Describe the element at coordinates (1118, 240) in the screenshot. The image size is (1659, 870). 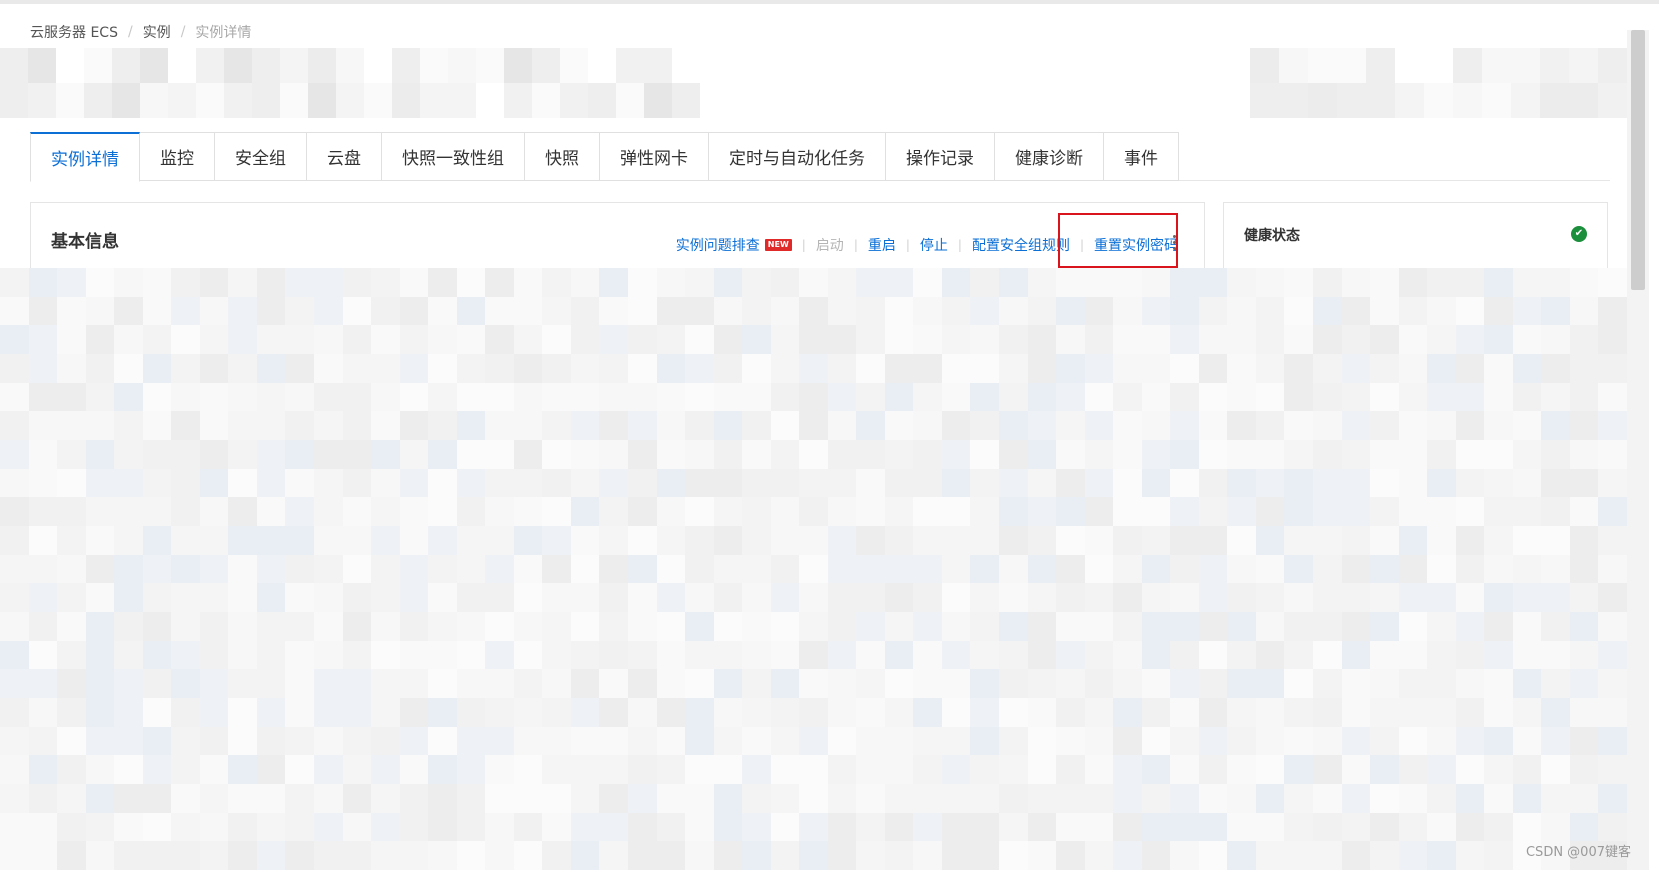
I see `reset-password-highlight-box` at that location.